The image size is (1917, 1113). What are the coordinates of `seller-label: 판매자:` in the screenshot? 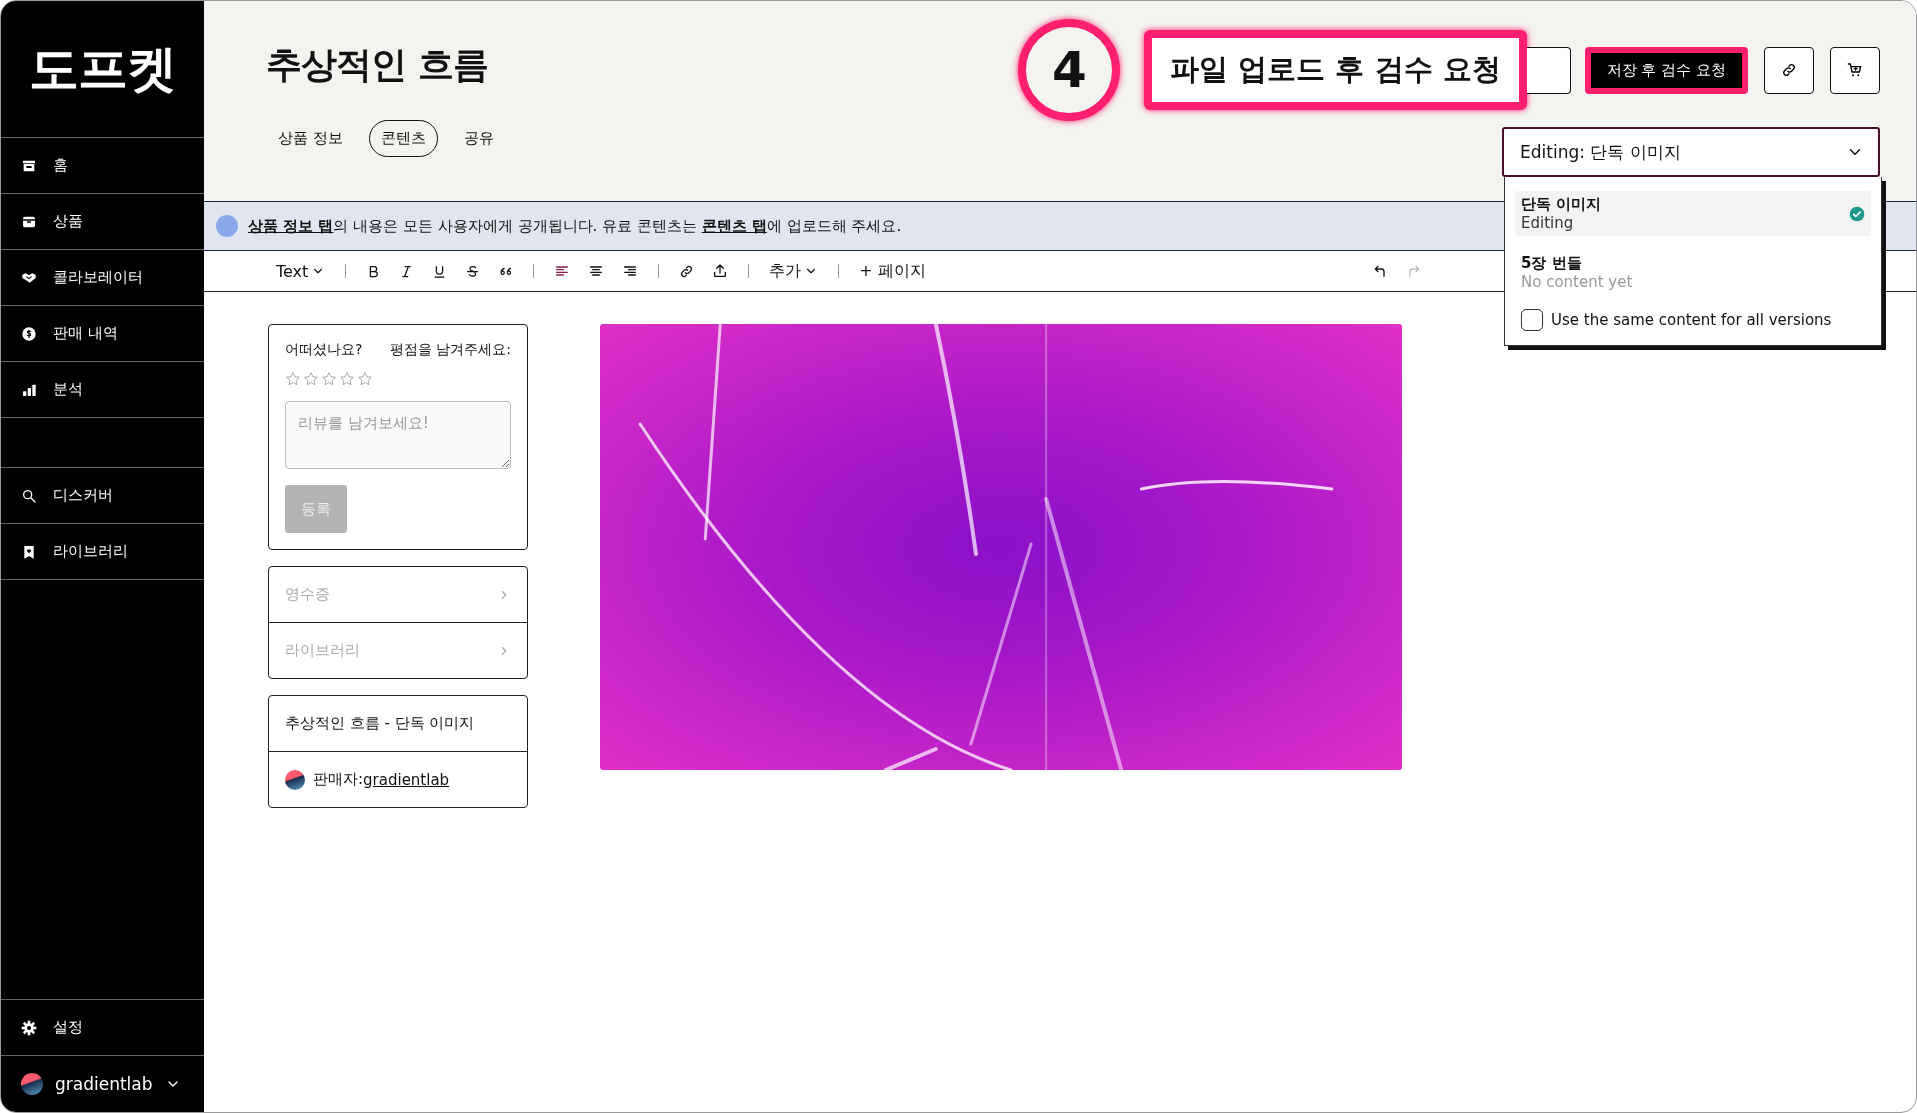 It's located at (338, 779).